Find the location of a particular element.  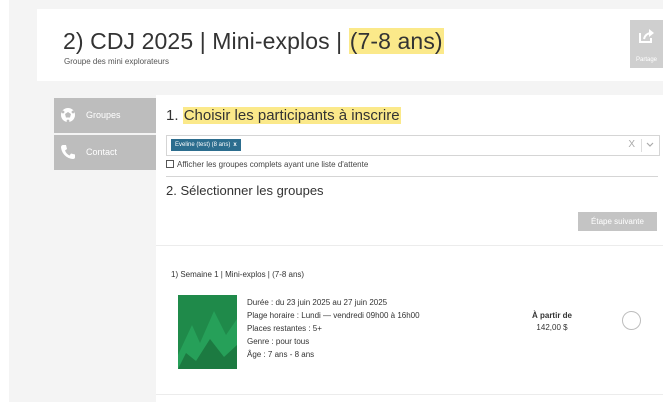

step1-number: 1. is located at coordinates (174, 115).